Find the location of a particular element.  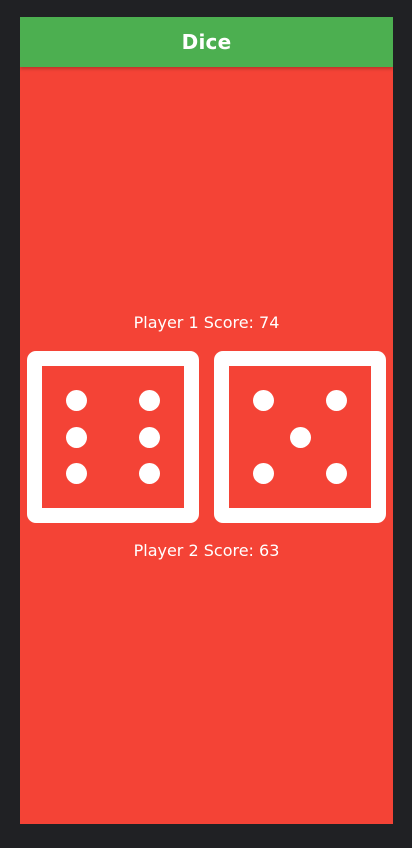

left-die-button is located at coordinates (113, 437).